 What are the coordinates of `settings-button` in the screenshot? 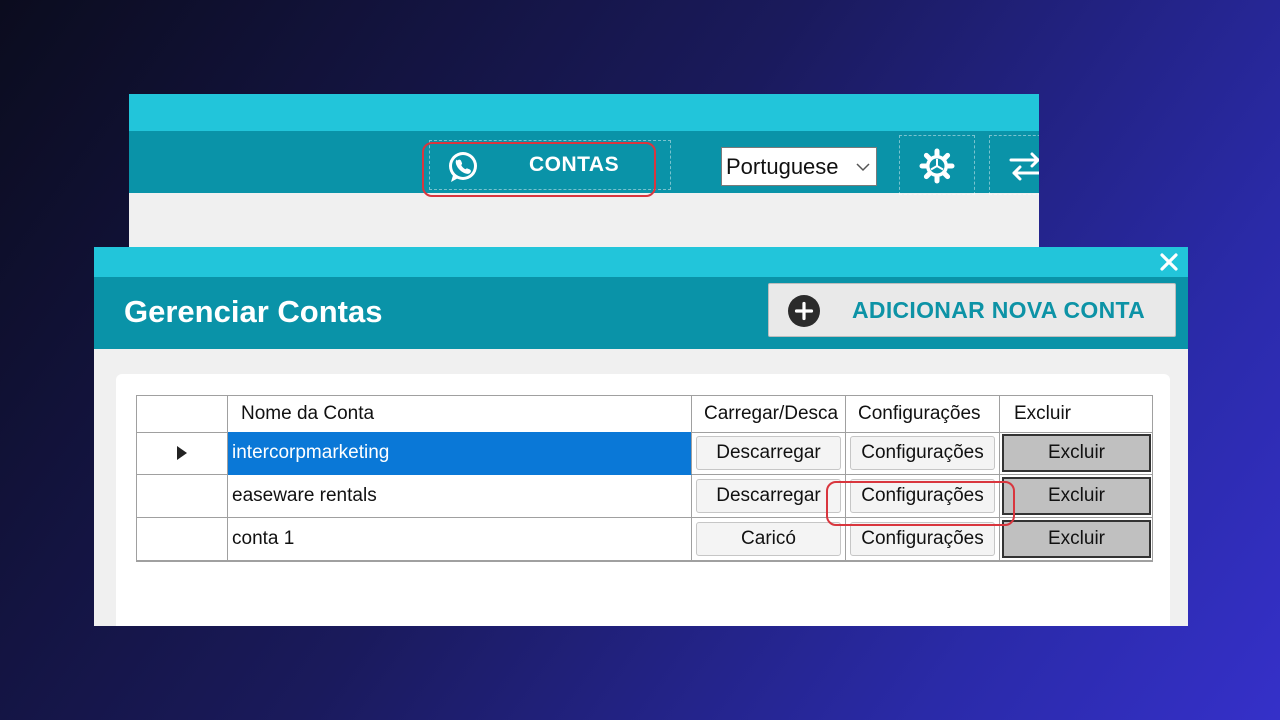 It's located at (937, 165).